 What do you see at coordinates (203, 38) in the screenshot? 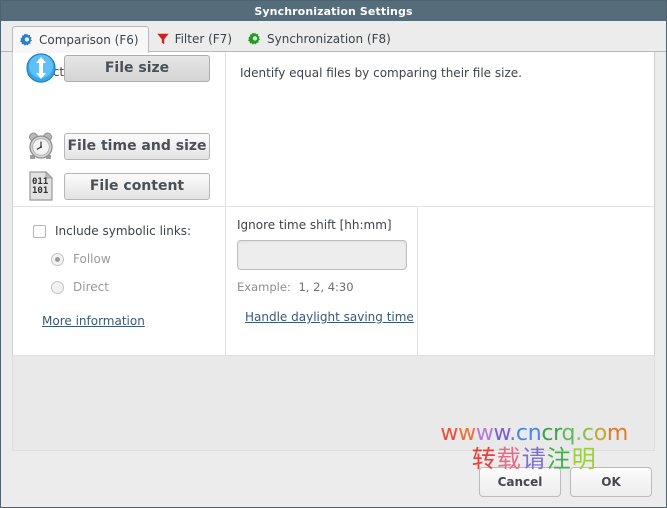
I see `tab-filter-label: Filter (F7)` at bounding box center [203, 38].